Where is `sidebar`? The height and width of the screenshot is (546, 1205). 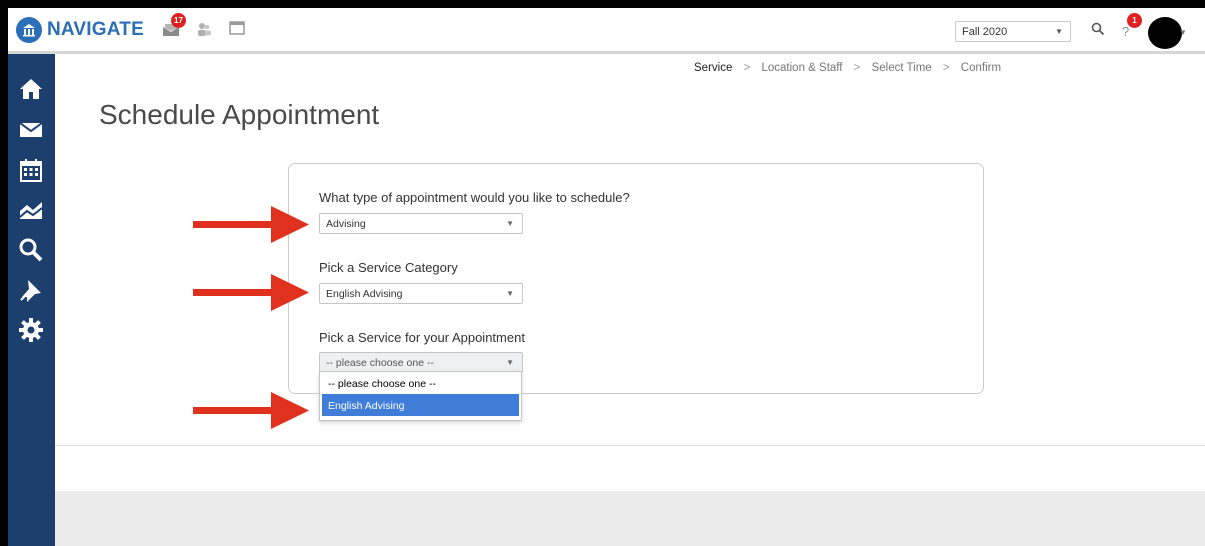 sidebar is located at coordinates (31, 300).